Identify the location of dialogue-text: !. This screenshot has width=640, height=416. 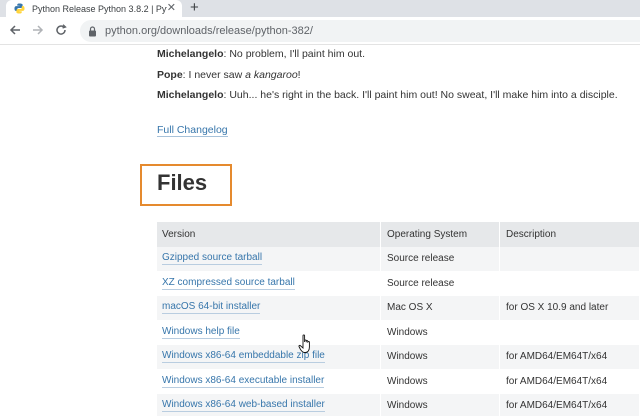
(299, 75).